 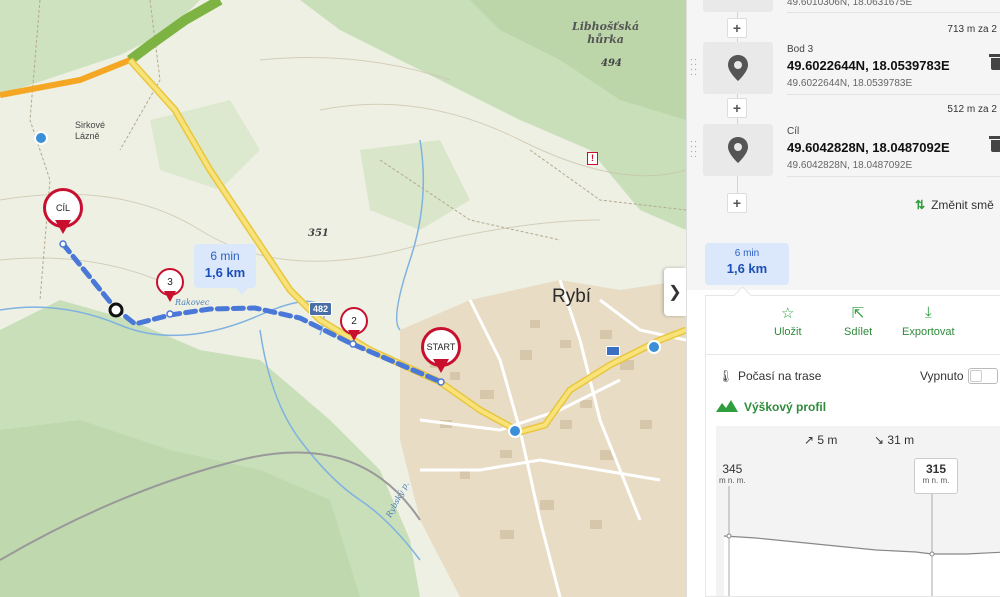 I want to click on town-label: Rybí, so click(x=572, y=296).